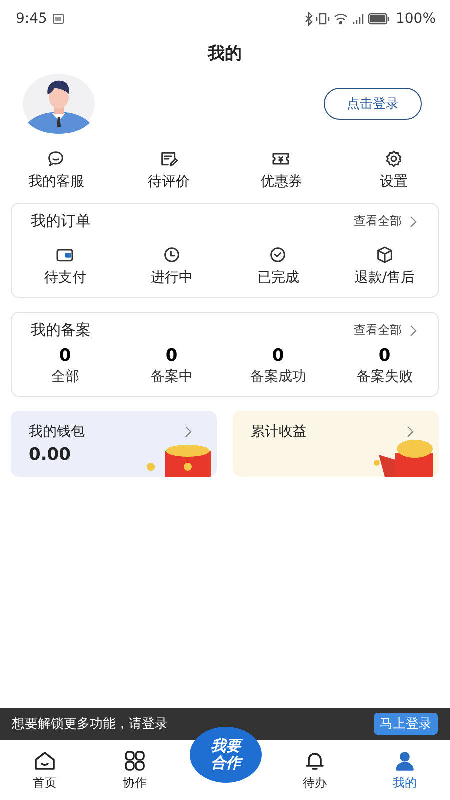 This screenshot has width=450, height=800. What do you see at coordinates (226, 755) in the screenshot?
I see `cooperate-button: 我要合作` at bounding box center [226, 755].